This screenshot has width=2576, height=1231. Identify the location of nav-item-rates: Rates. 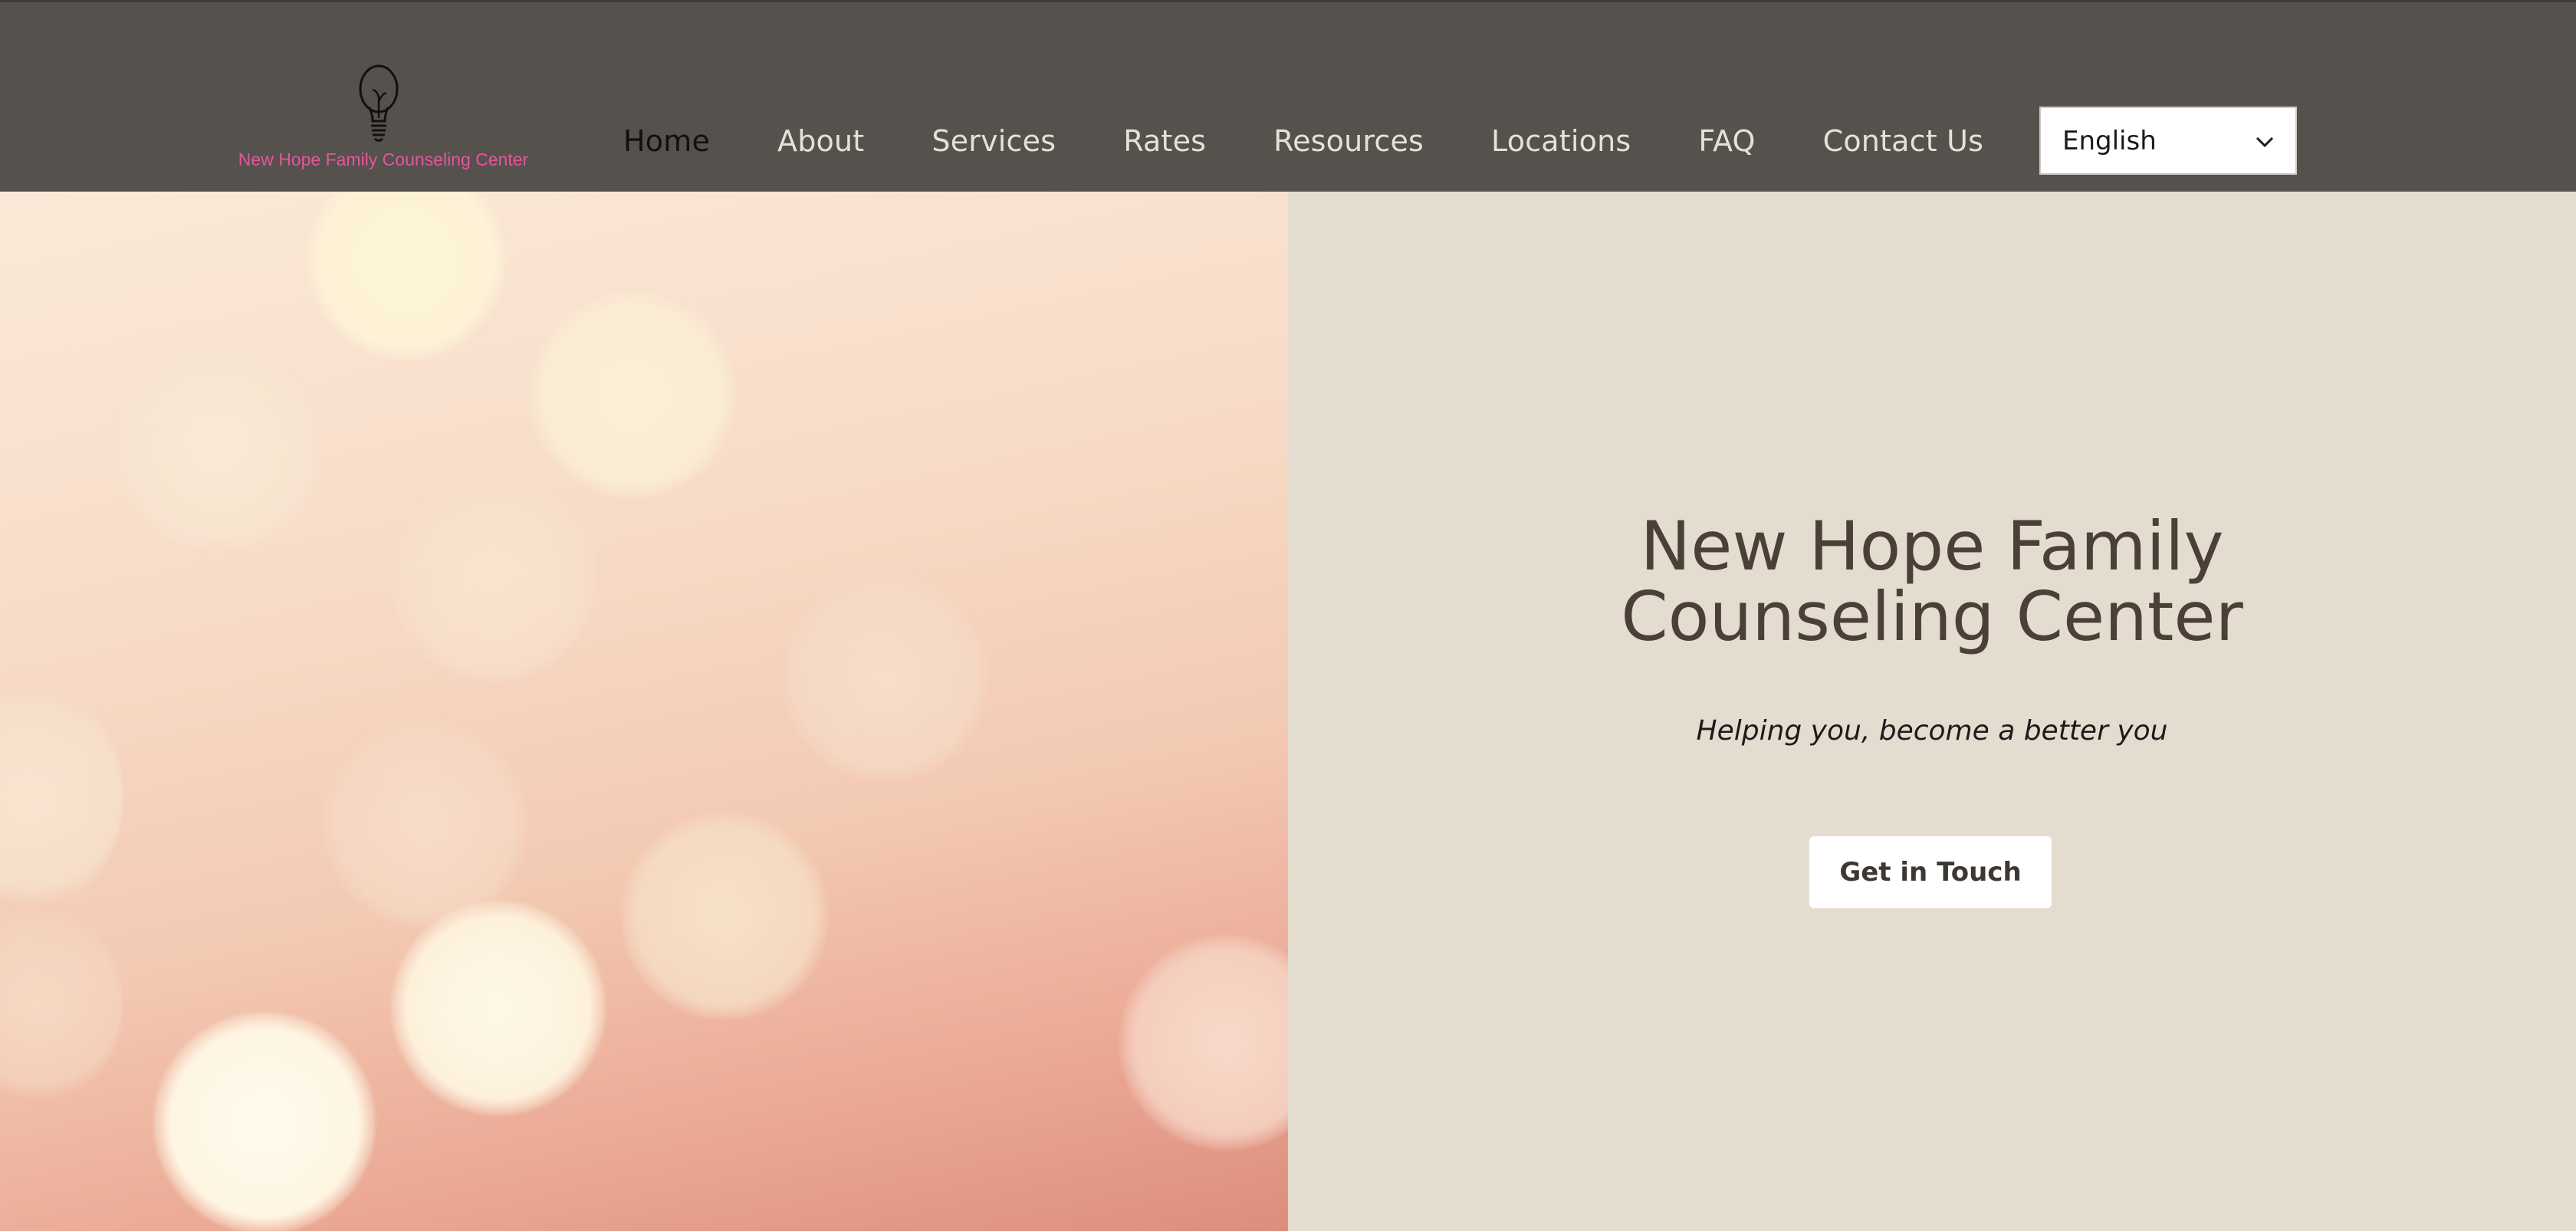
(1165, 141).